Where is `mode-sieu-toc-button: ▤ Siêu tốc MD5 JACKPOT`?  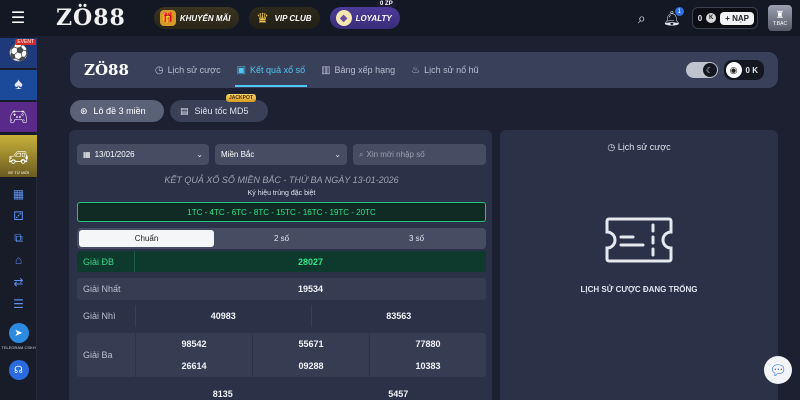
mode-sieu-toc-button: ▤ Siêu tốc MD5 JACKPOT is located at coordinates (219, 108).